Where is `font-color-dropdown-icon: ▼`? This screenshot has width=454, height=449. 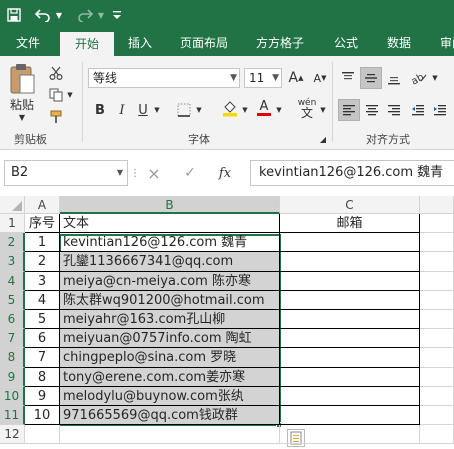
font-color-dropdown-icon: ▼ is located at coordinates (279, 110).